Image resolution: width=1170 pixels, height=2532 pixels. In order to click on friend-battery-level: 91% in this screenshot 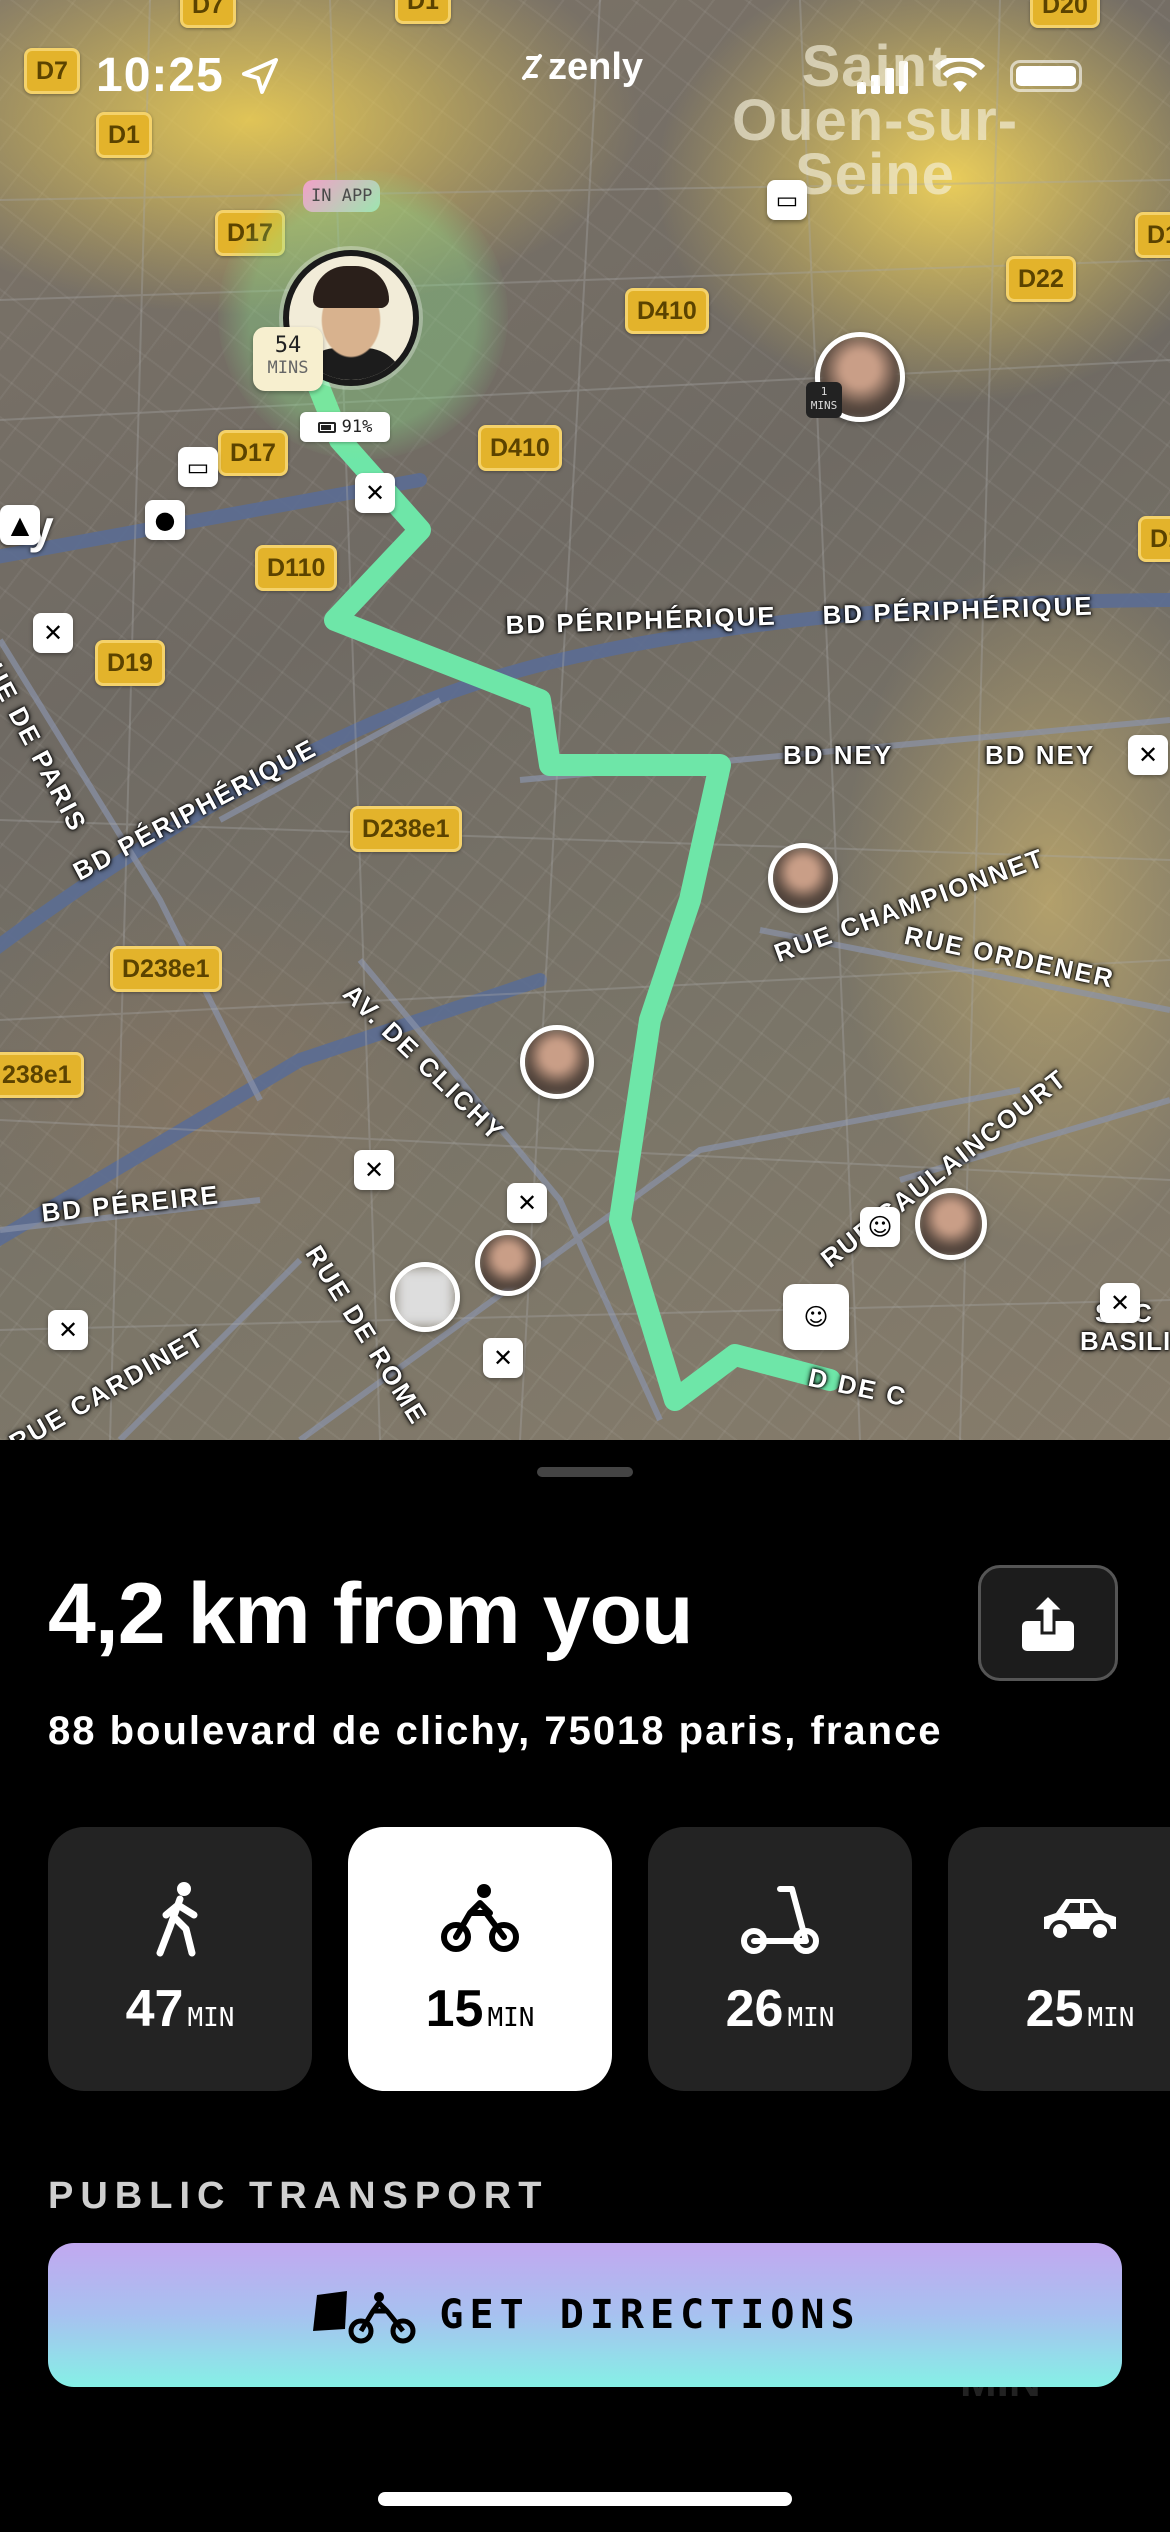, I will do `click(357, 427)`.